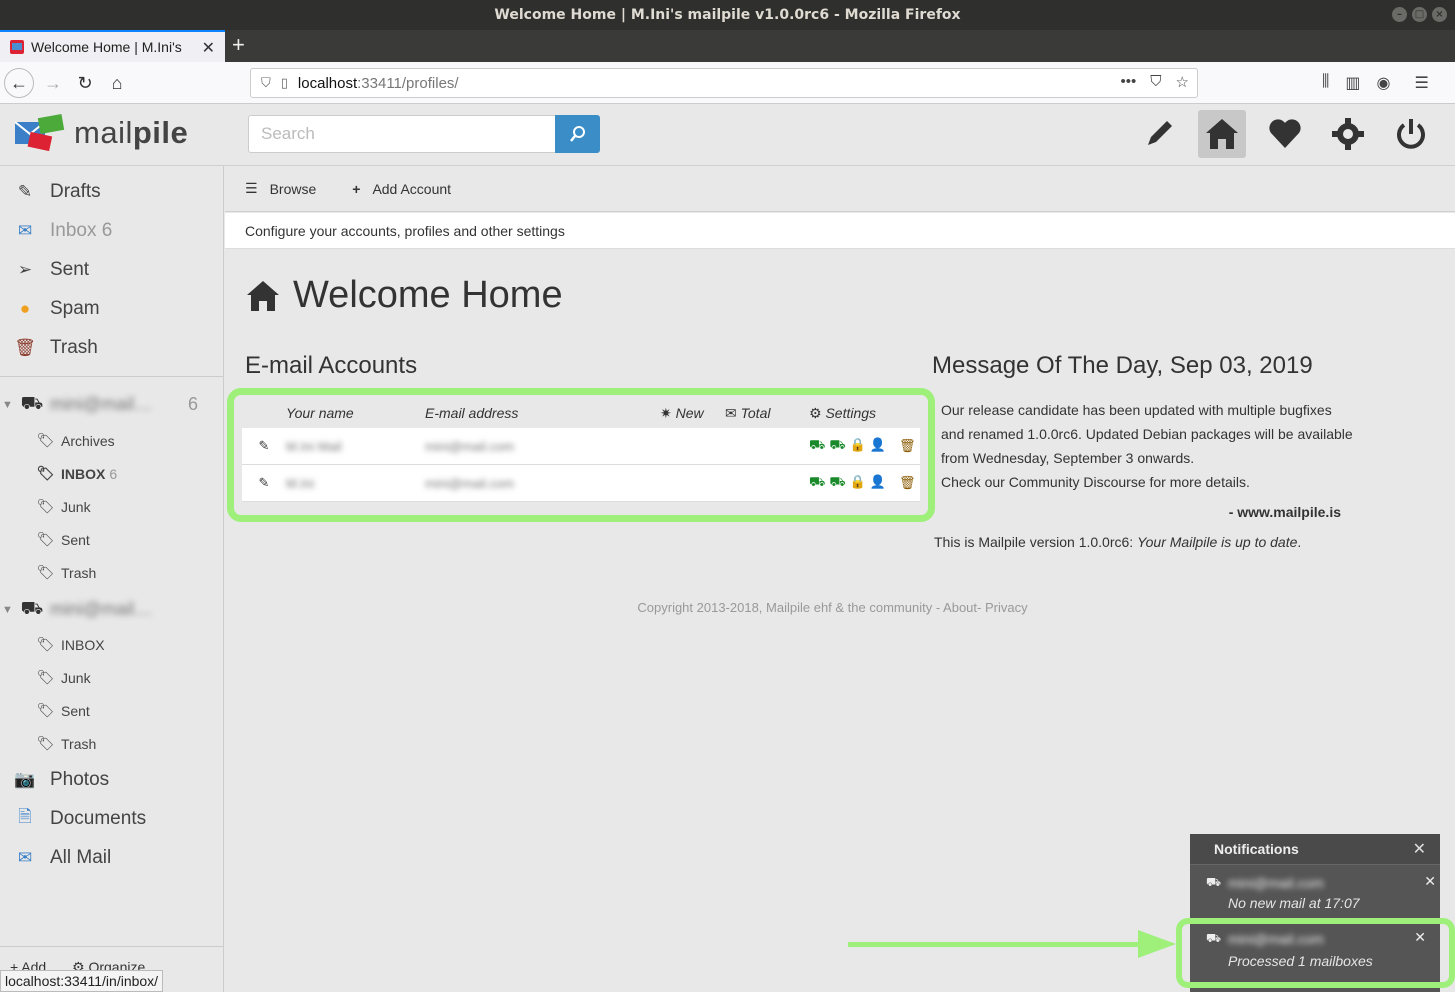 The height and width of the screenshot is (992, 1455). What do you see at coordinates (112, 347) in the screenshot?
I see `sidebar-item-trash: 🗑 Trash` at bounding box center [112, 347].